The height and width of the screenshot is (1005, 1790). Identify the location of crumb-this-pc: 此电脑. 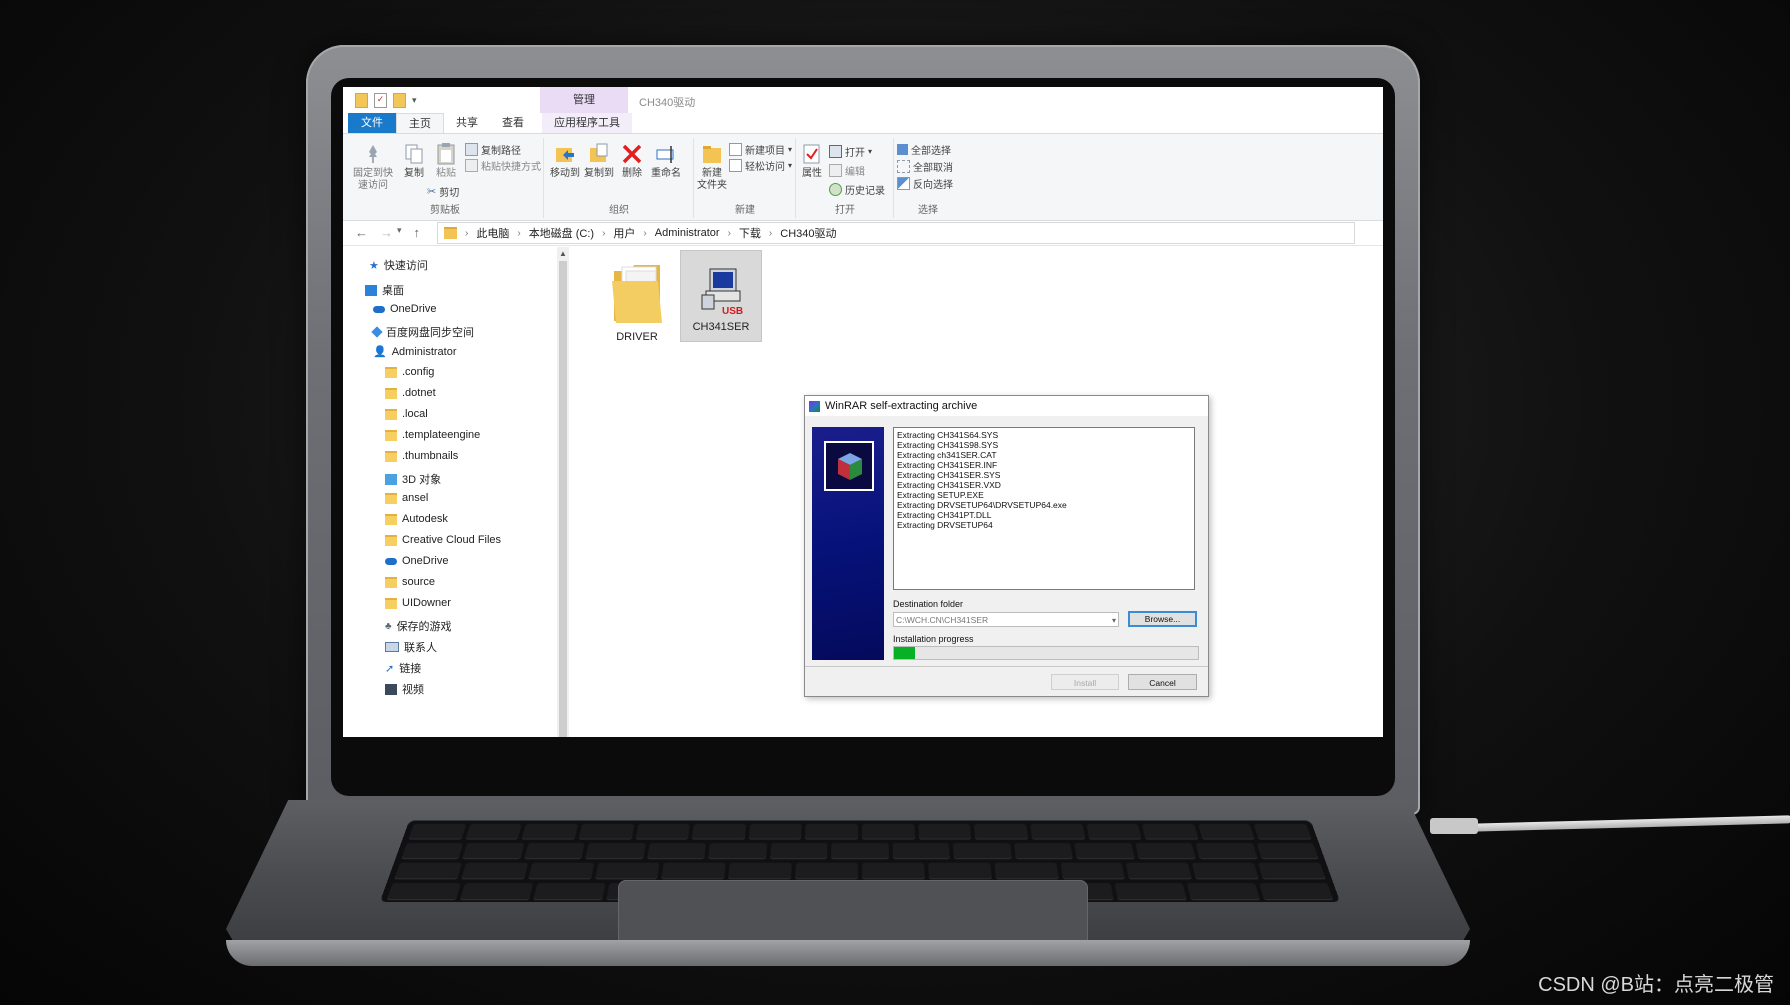
(492, 233).